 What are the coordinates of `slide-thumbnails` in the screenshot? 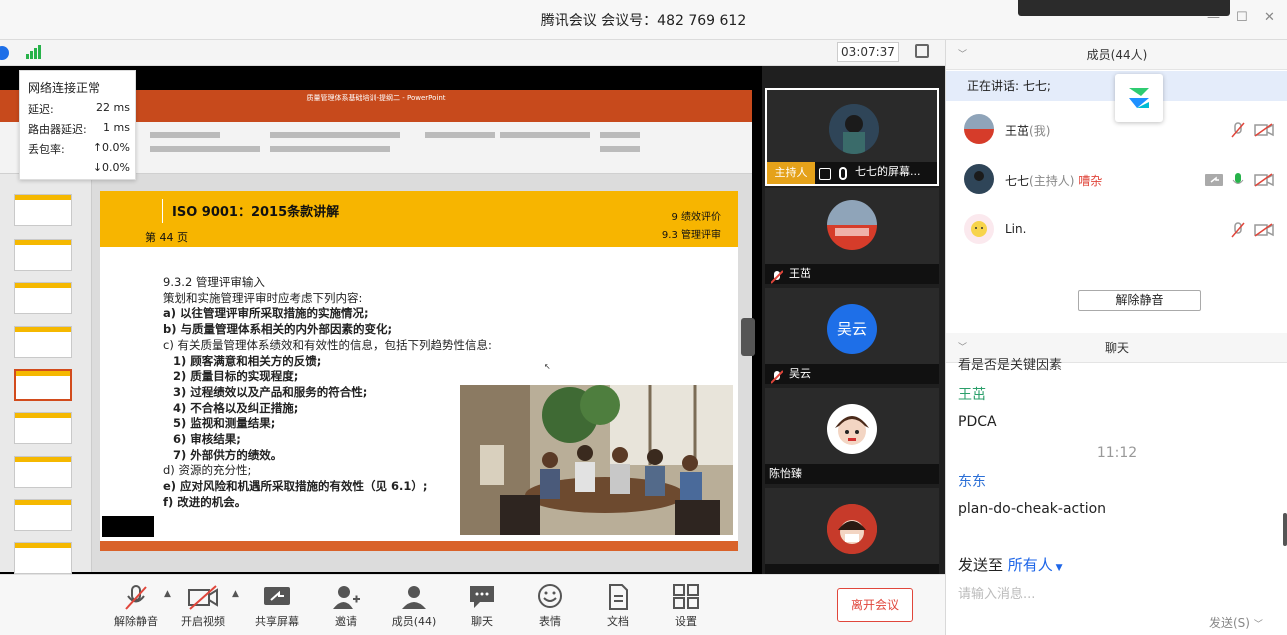 It's located at (46, 374).